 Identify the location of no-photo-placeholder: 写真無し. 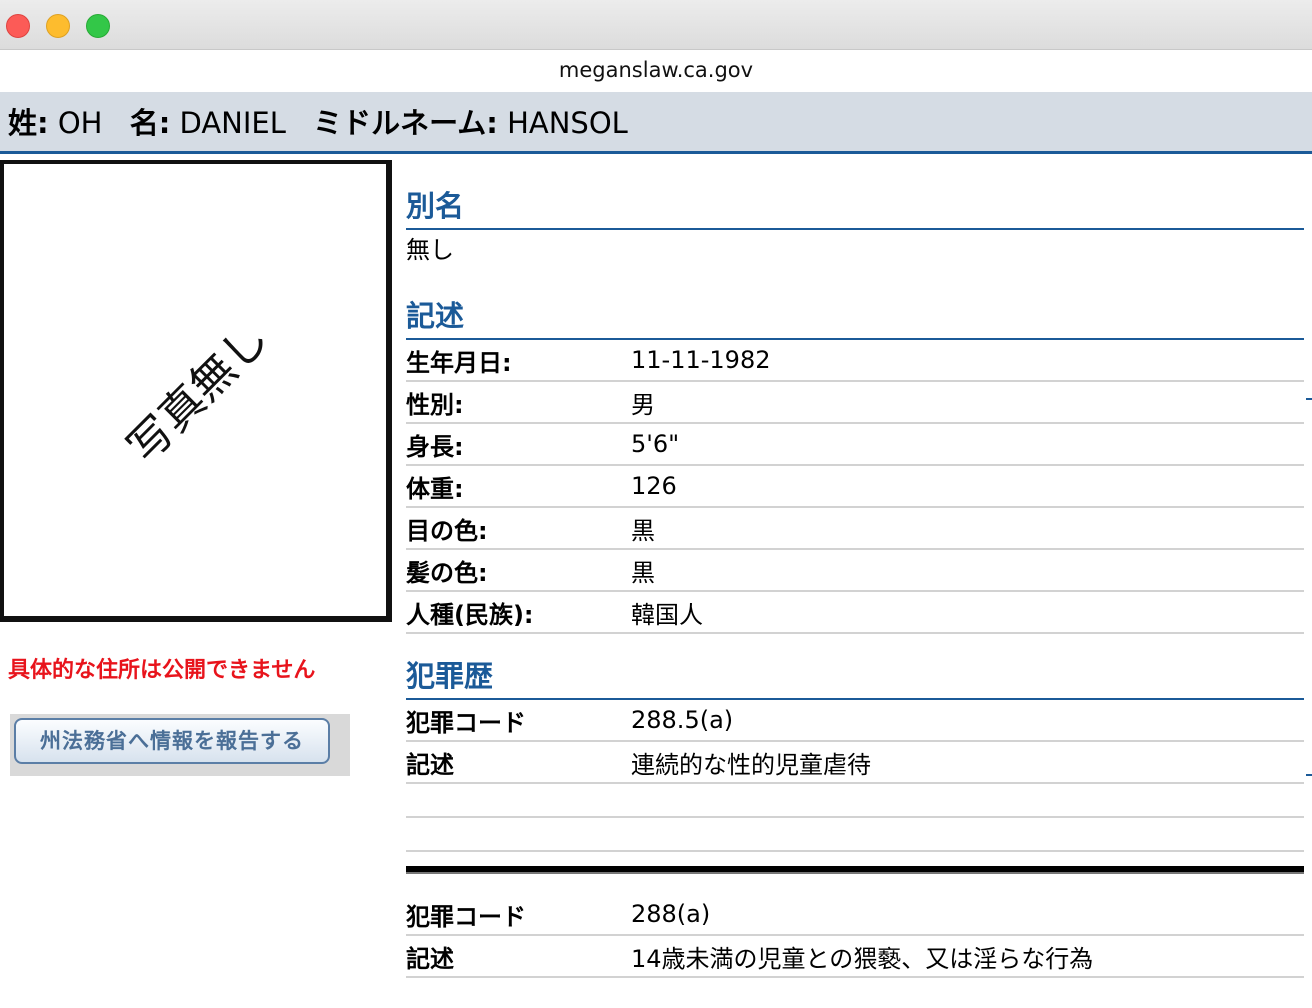
(198, 393).